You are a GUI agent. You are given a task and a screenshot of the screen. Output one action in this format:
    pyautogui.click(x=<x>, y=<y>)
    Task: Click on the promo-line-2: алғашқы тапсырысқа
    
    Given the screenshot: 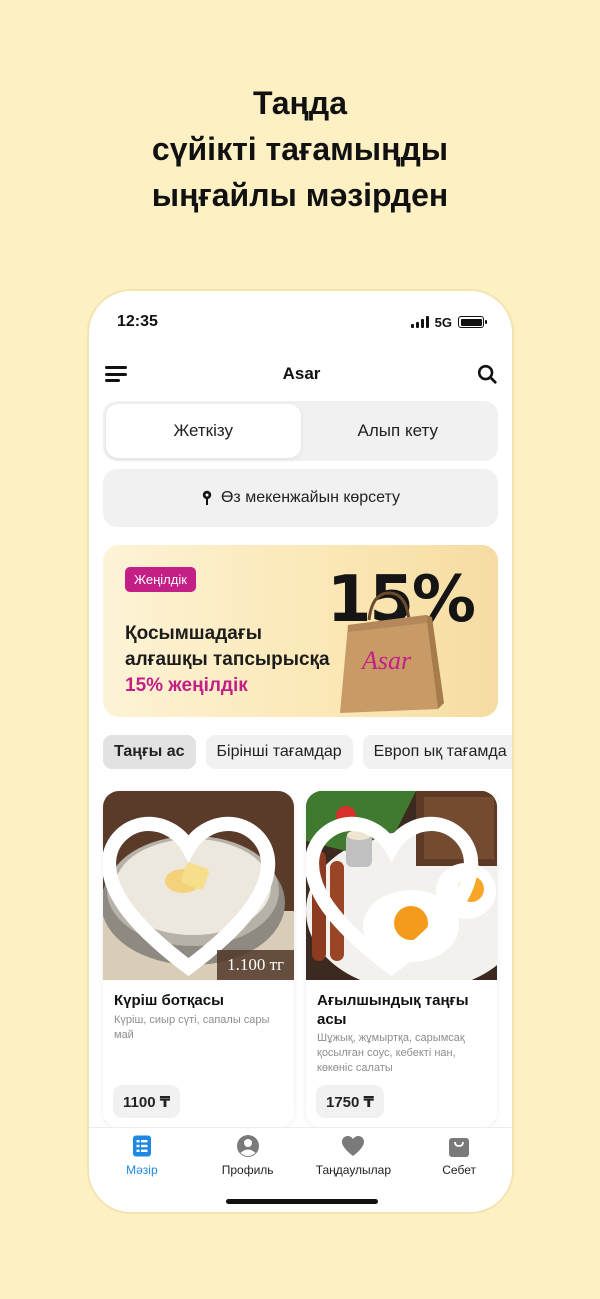 What is the action you would take?
    pyautogui.click(x=227, y=659)
    